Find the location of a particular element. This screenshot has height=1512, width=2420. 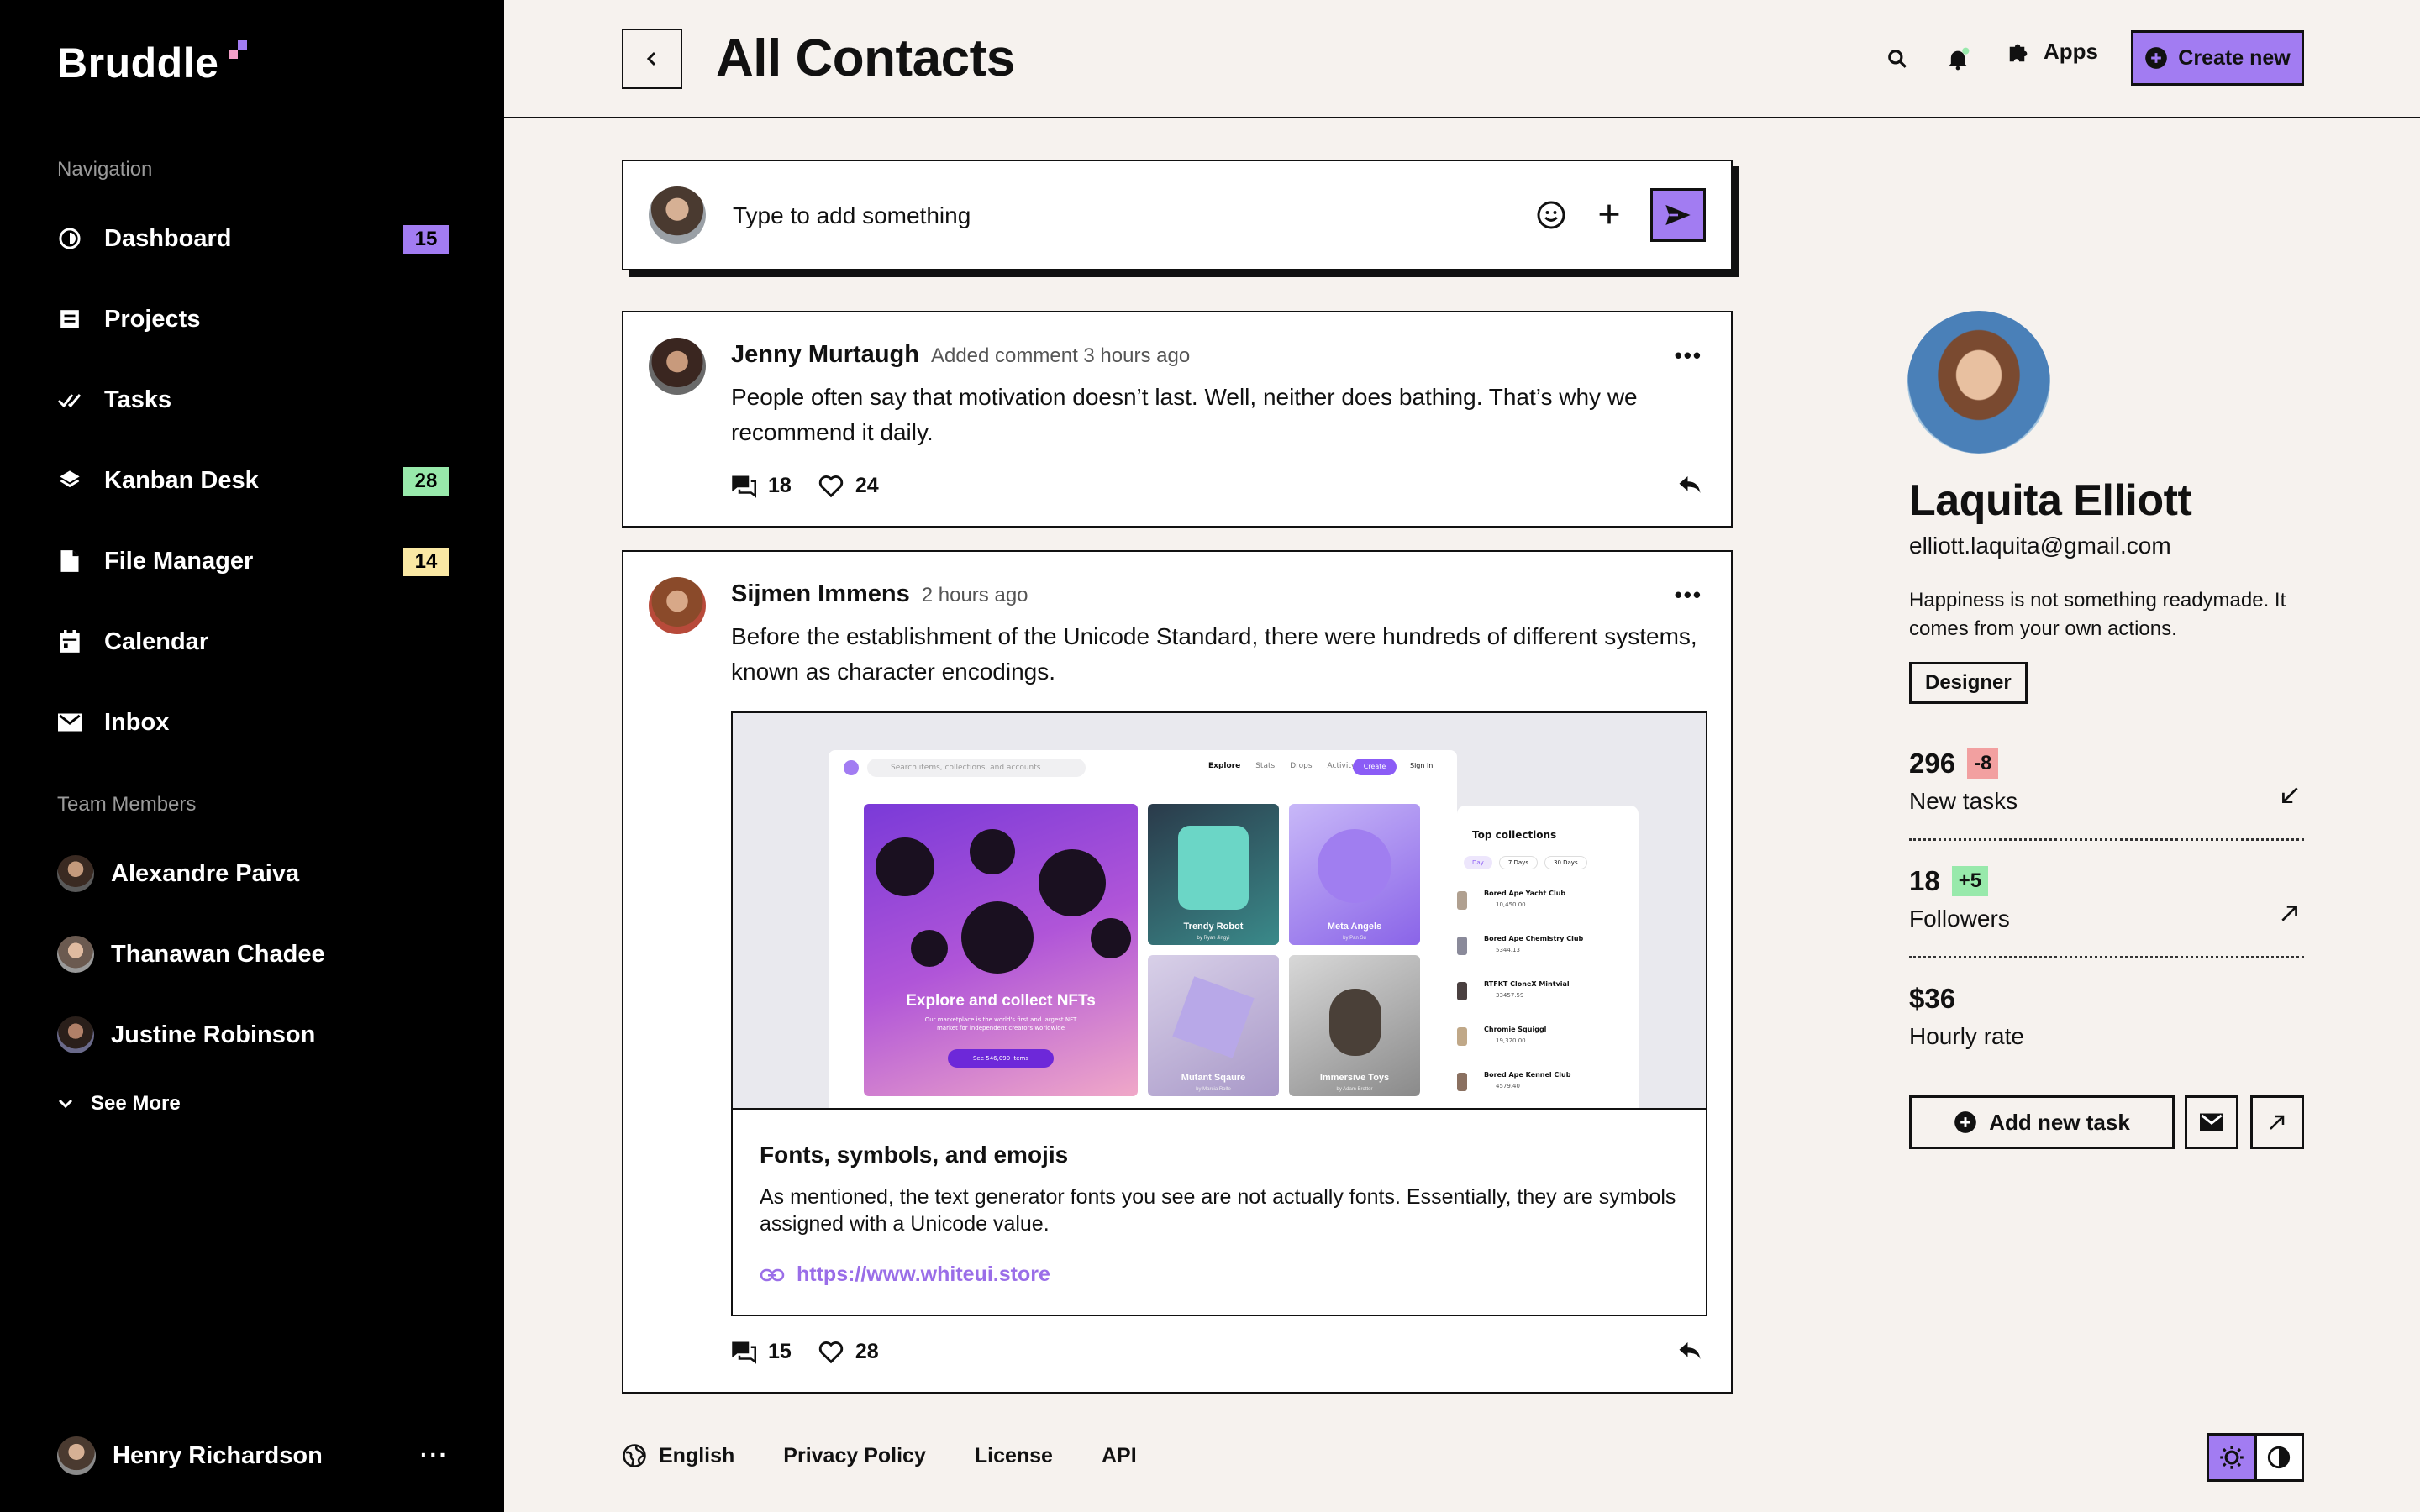

preview-collection-value: 4579.40 is located at coordinates (1508, 1086).